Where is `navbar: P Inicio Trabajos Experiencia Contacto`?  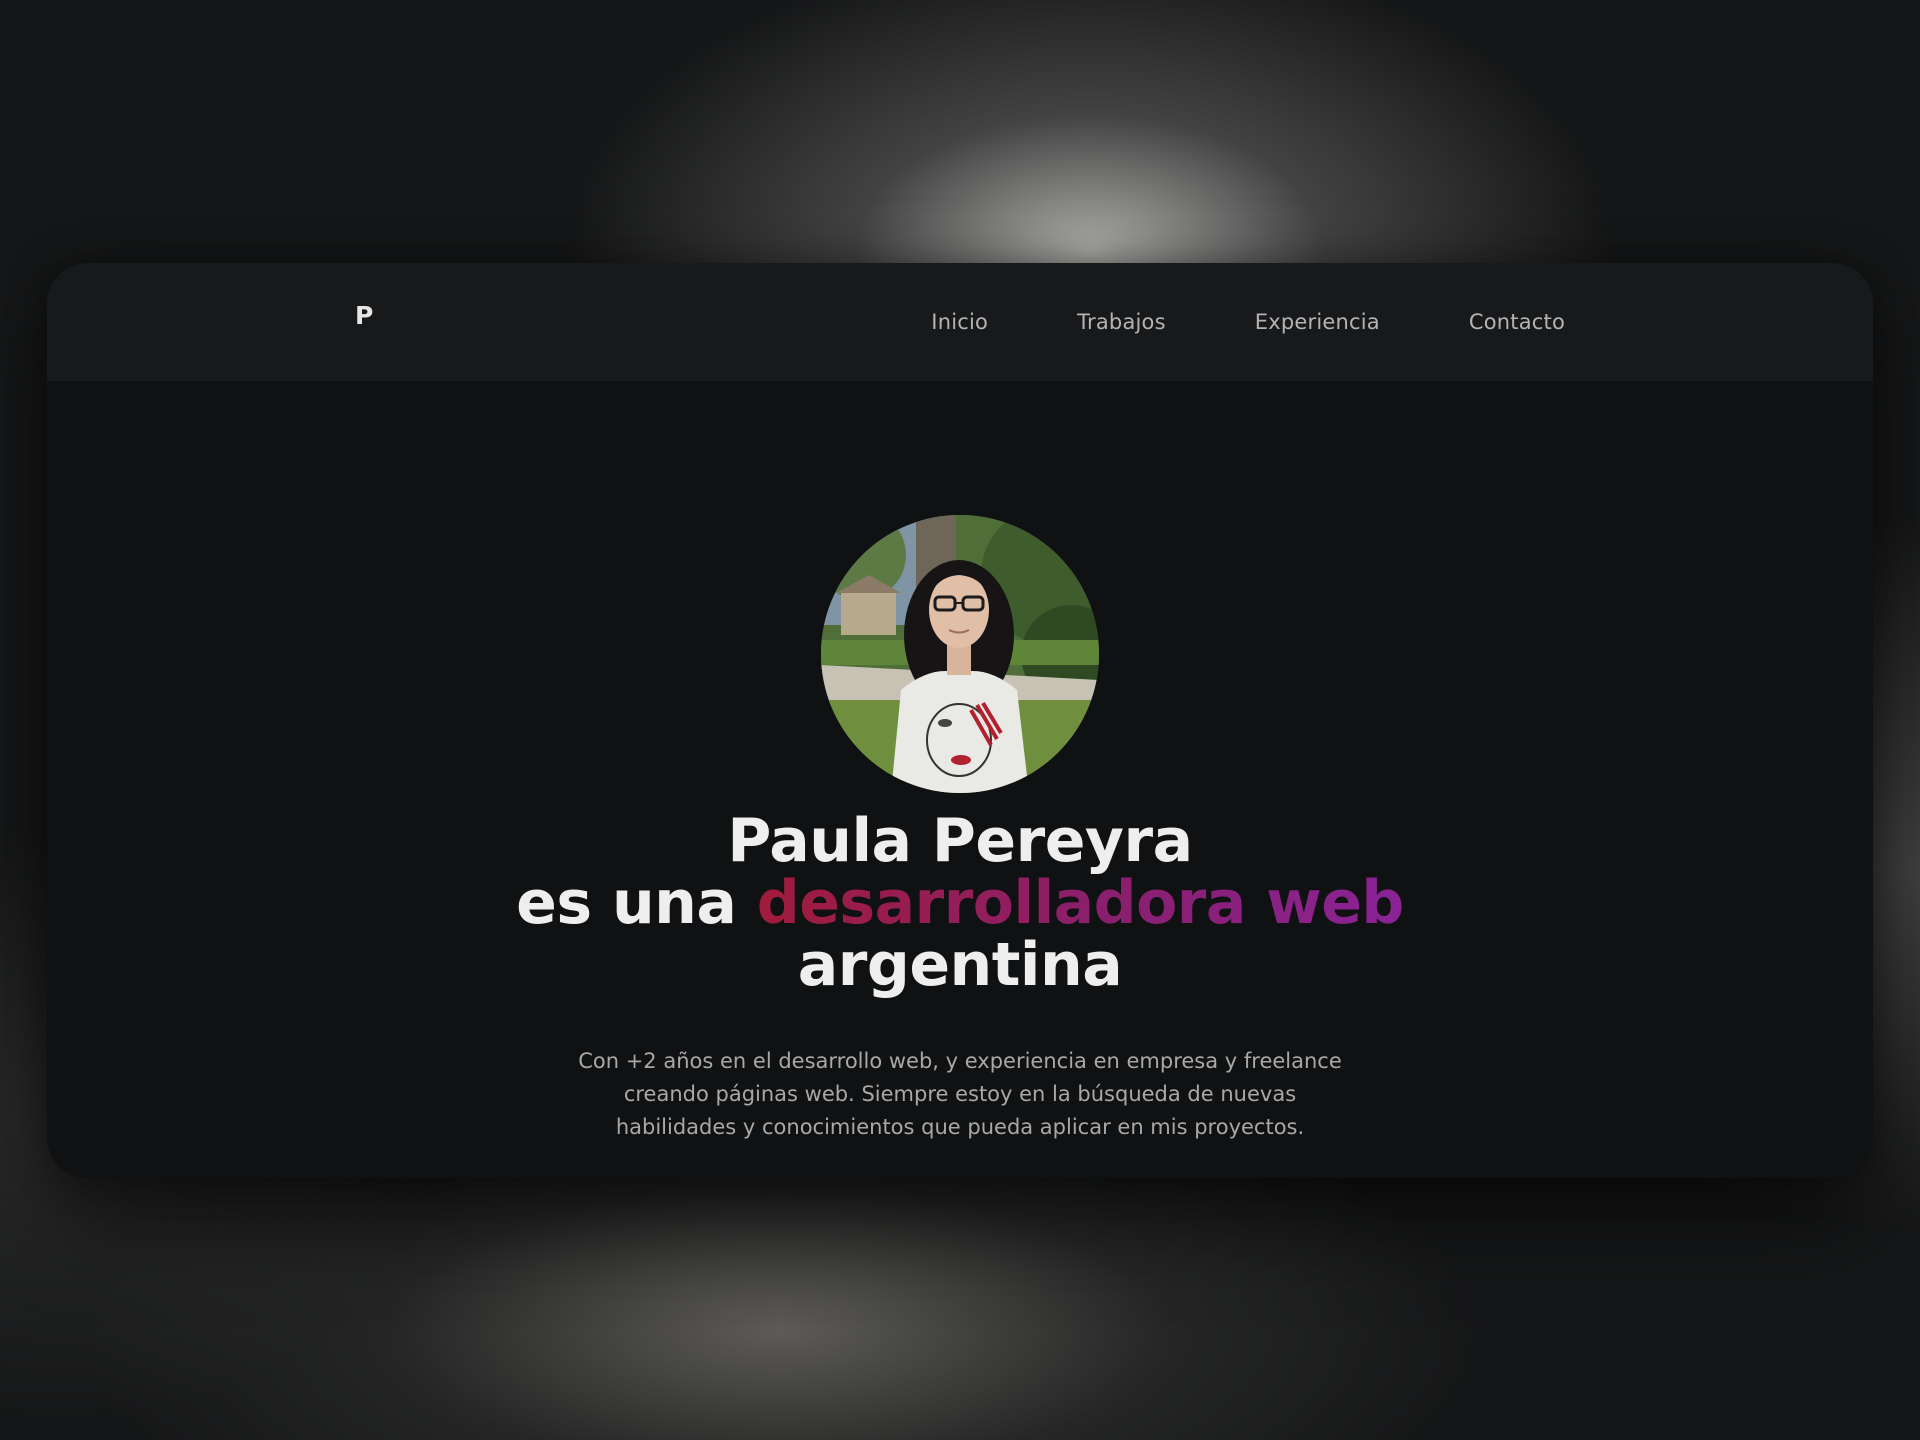
navbar: P Inicio Trabajos Experiencia Contacto is located at coordinates (960, 322).